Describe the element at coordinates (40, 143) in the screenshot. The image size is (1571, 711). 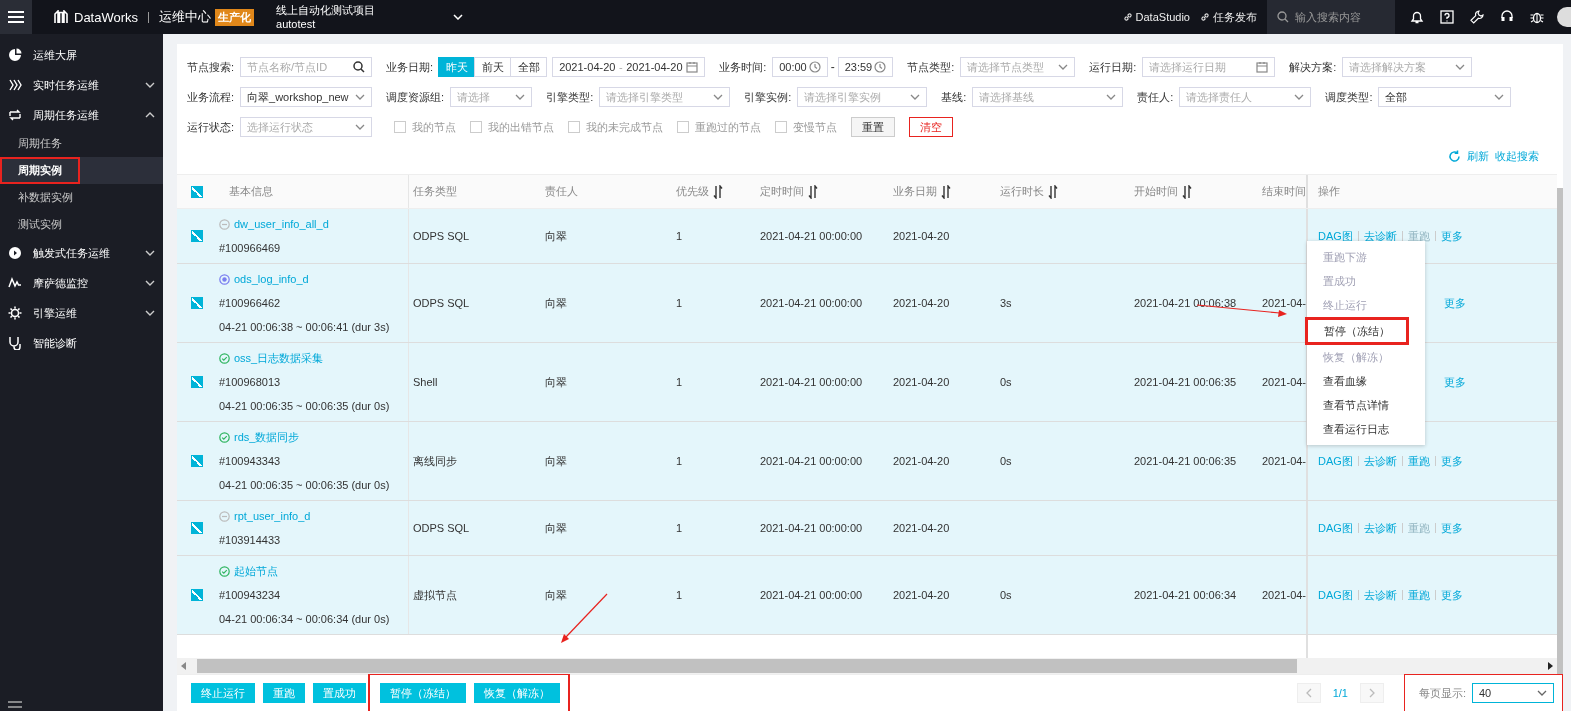
I see `sidebar-subitem: 周期任务` at that location.